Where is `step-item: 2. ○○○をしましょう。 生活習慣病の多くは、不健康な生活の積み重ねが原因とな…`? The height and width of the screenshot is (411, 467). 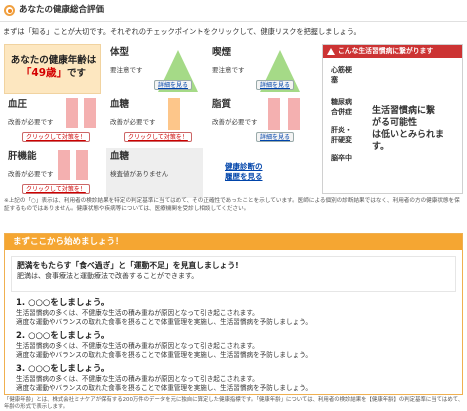
step-item: 2. ○○○をしましょう。 生活習慣病の多くは、不健康な生活の積み重ねが原因とな… is located at coordinates (164, 345).